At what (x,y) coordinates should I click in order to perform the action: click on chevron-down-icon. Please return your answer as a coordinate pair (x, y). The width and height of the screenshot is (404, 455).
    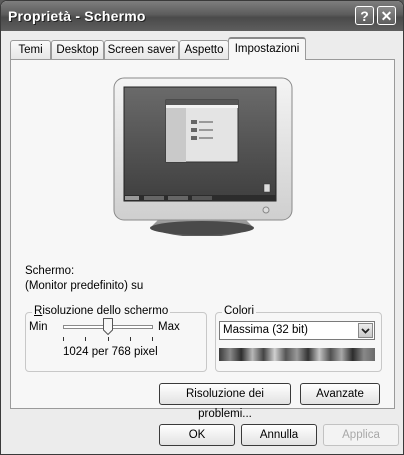
    Looking at the image, I should click on (365, 331).